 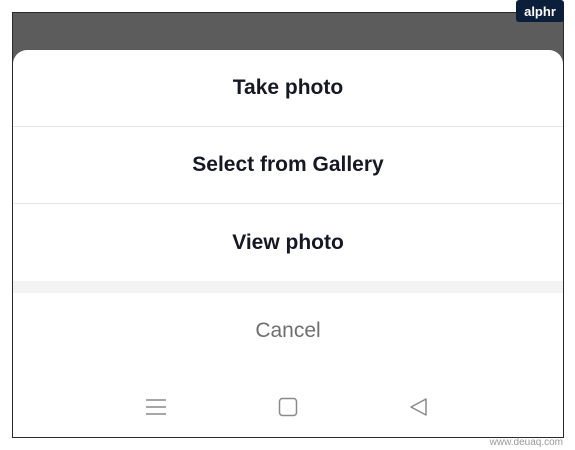 I want to click on menu-button, so click(x=156, y=407).